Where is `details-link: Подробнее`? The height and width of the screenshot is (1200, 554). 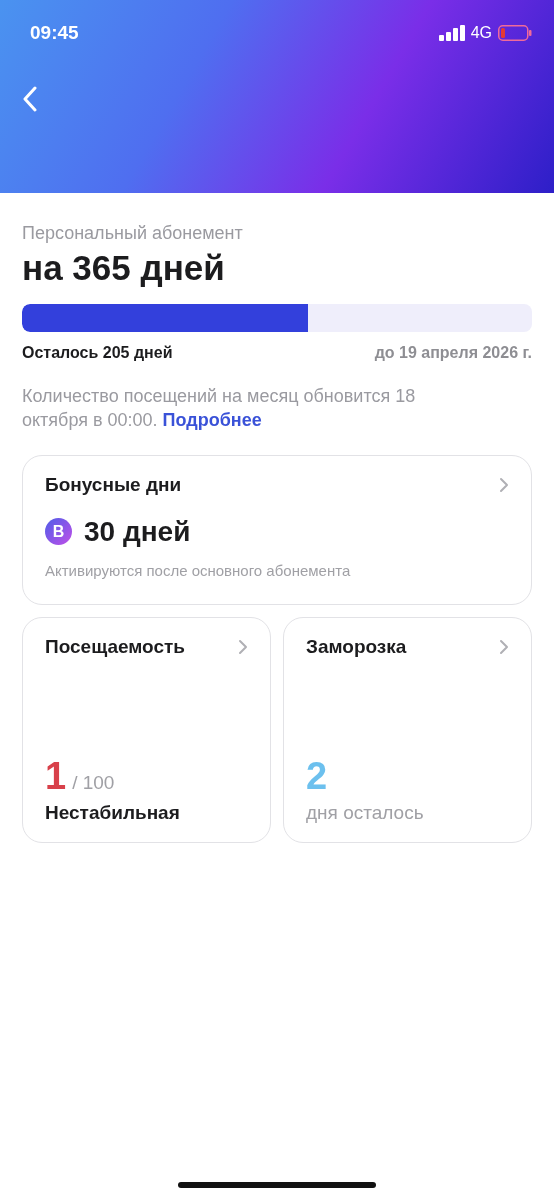 details-link: Подробнее is located at coordinates (212, 420).